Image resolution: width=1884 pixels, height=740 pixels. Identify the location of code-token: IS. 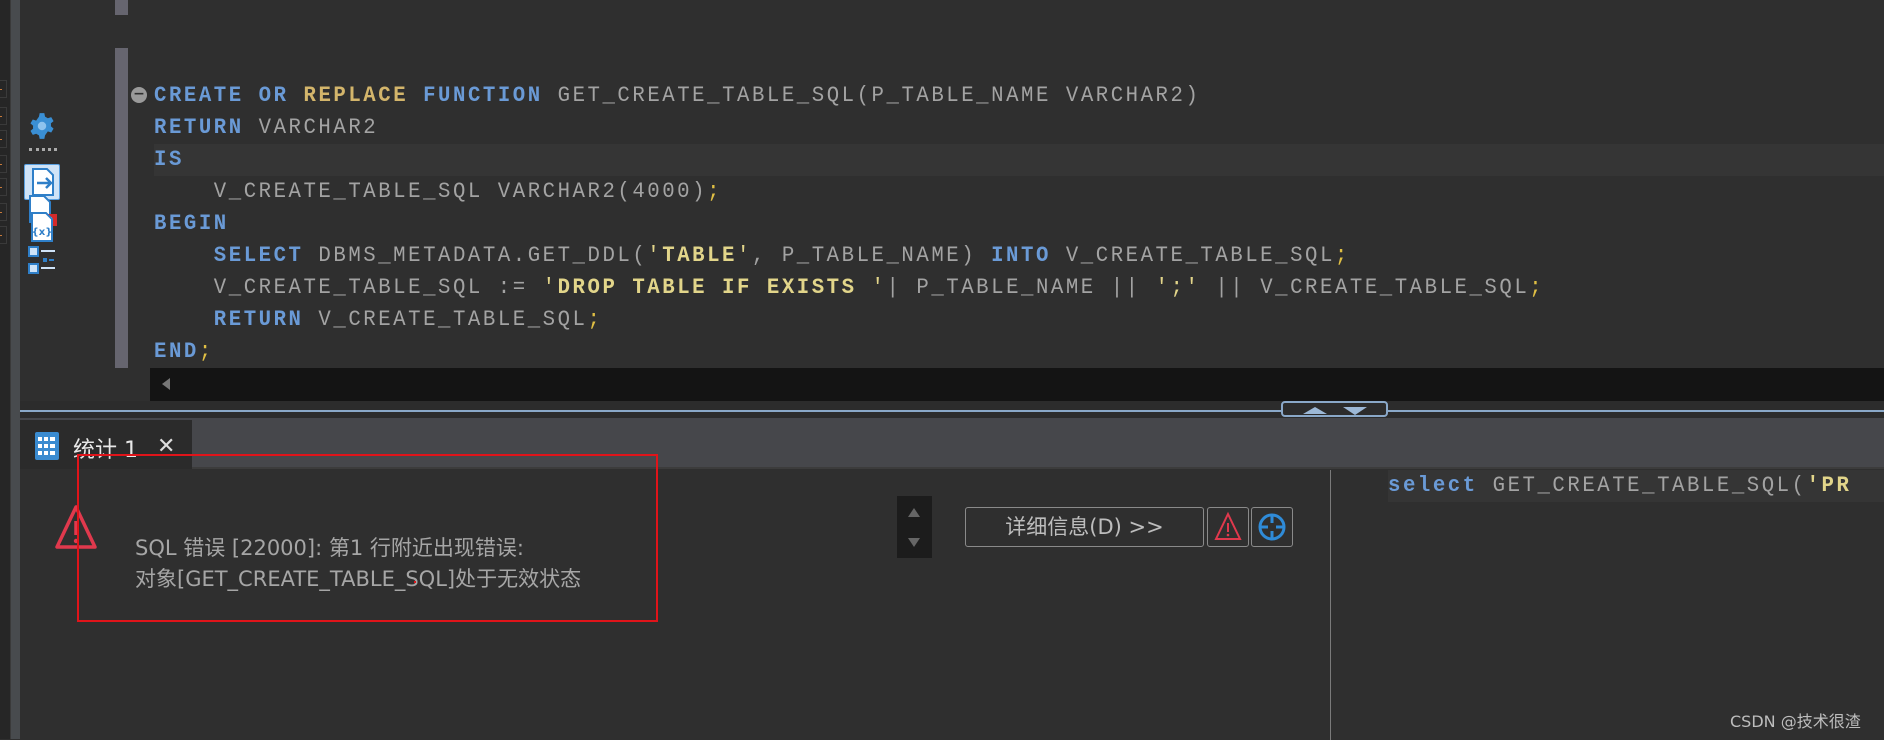
(169, 159).